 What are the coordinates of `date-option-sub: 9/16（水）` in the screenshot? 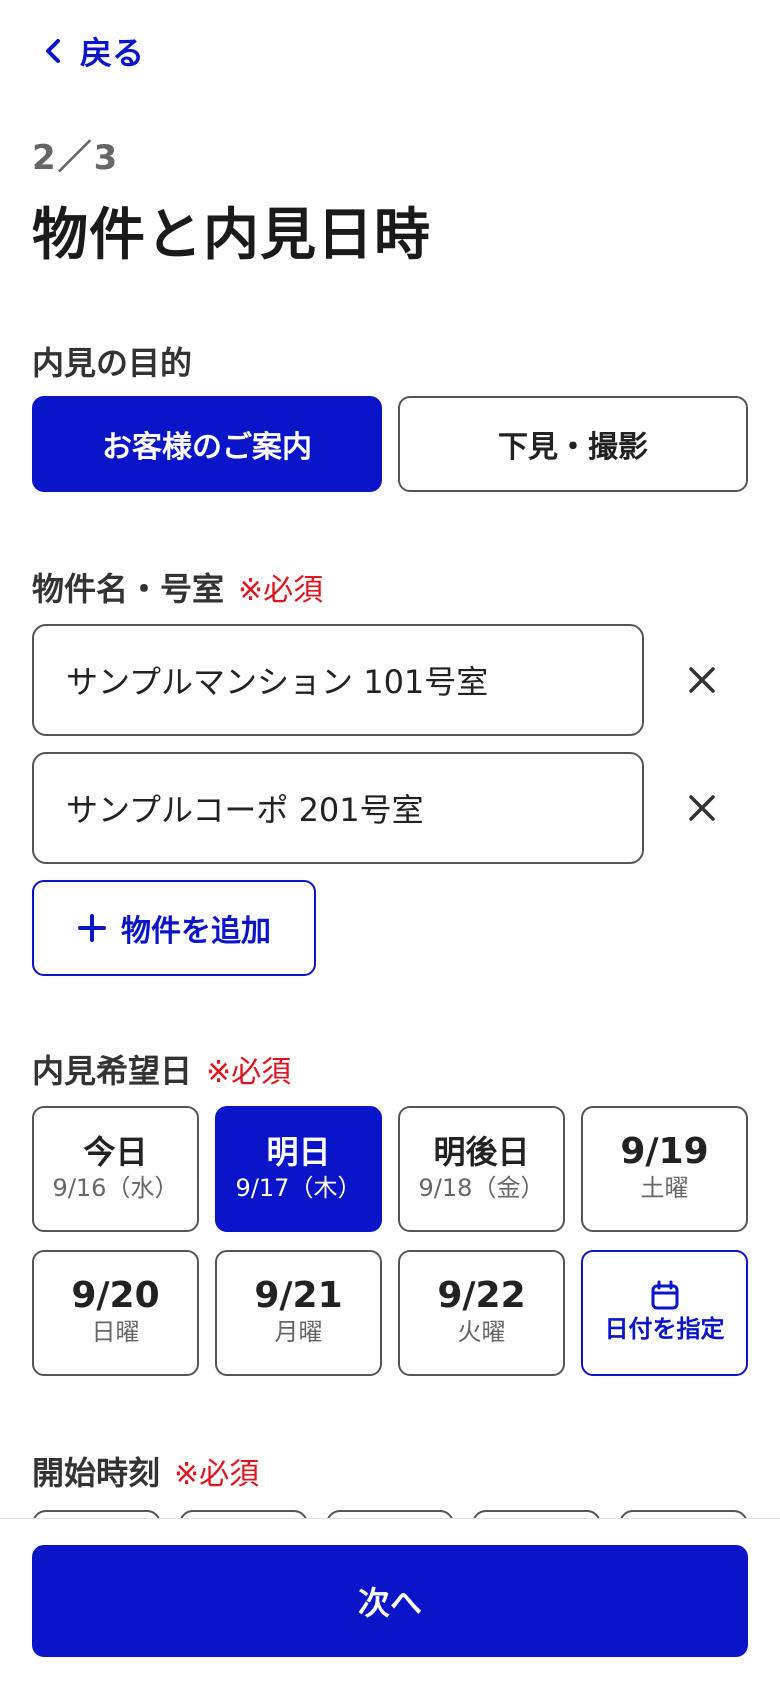 It's located at (115, 1188).